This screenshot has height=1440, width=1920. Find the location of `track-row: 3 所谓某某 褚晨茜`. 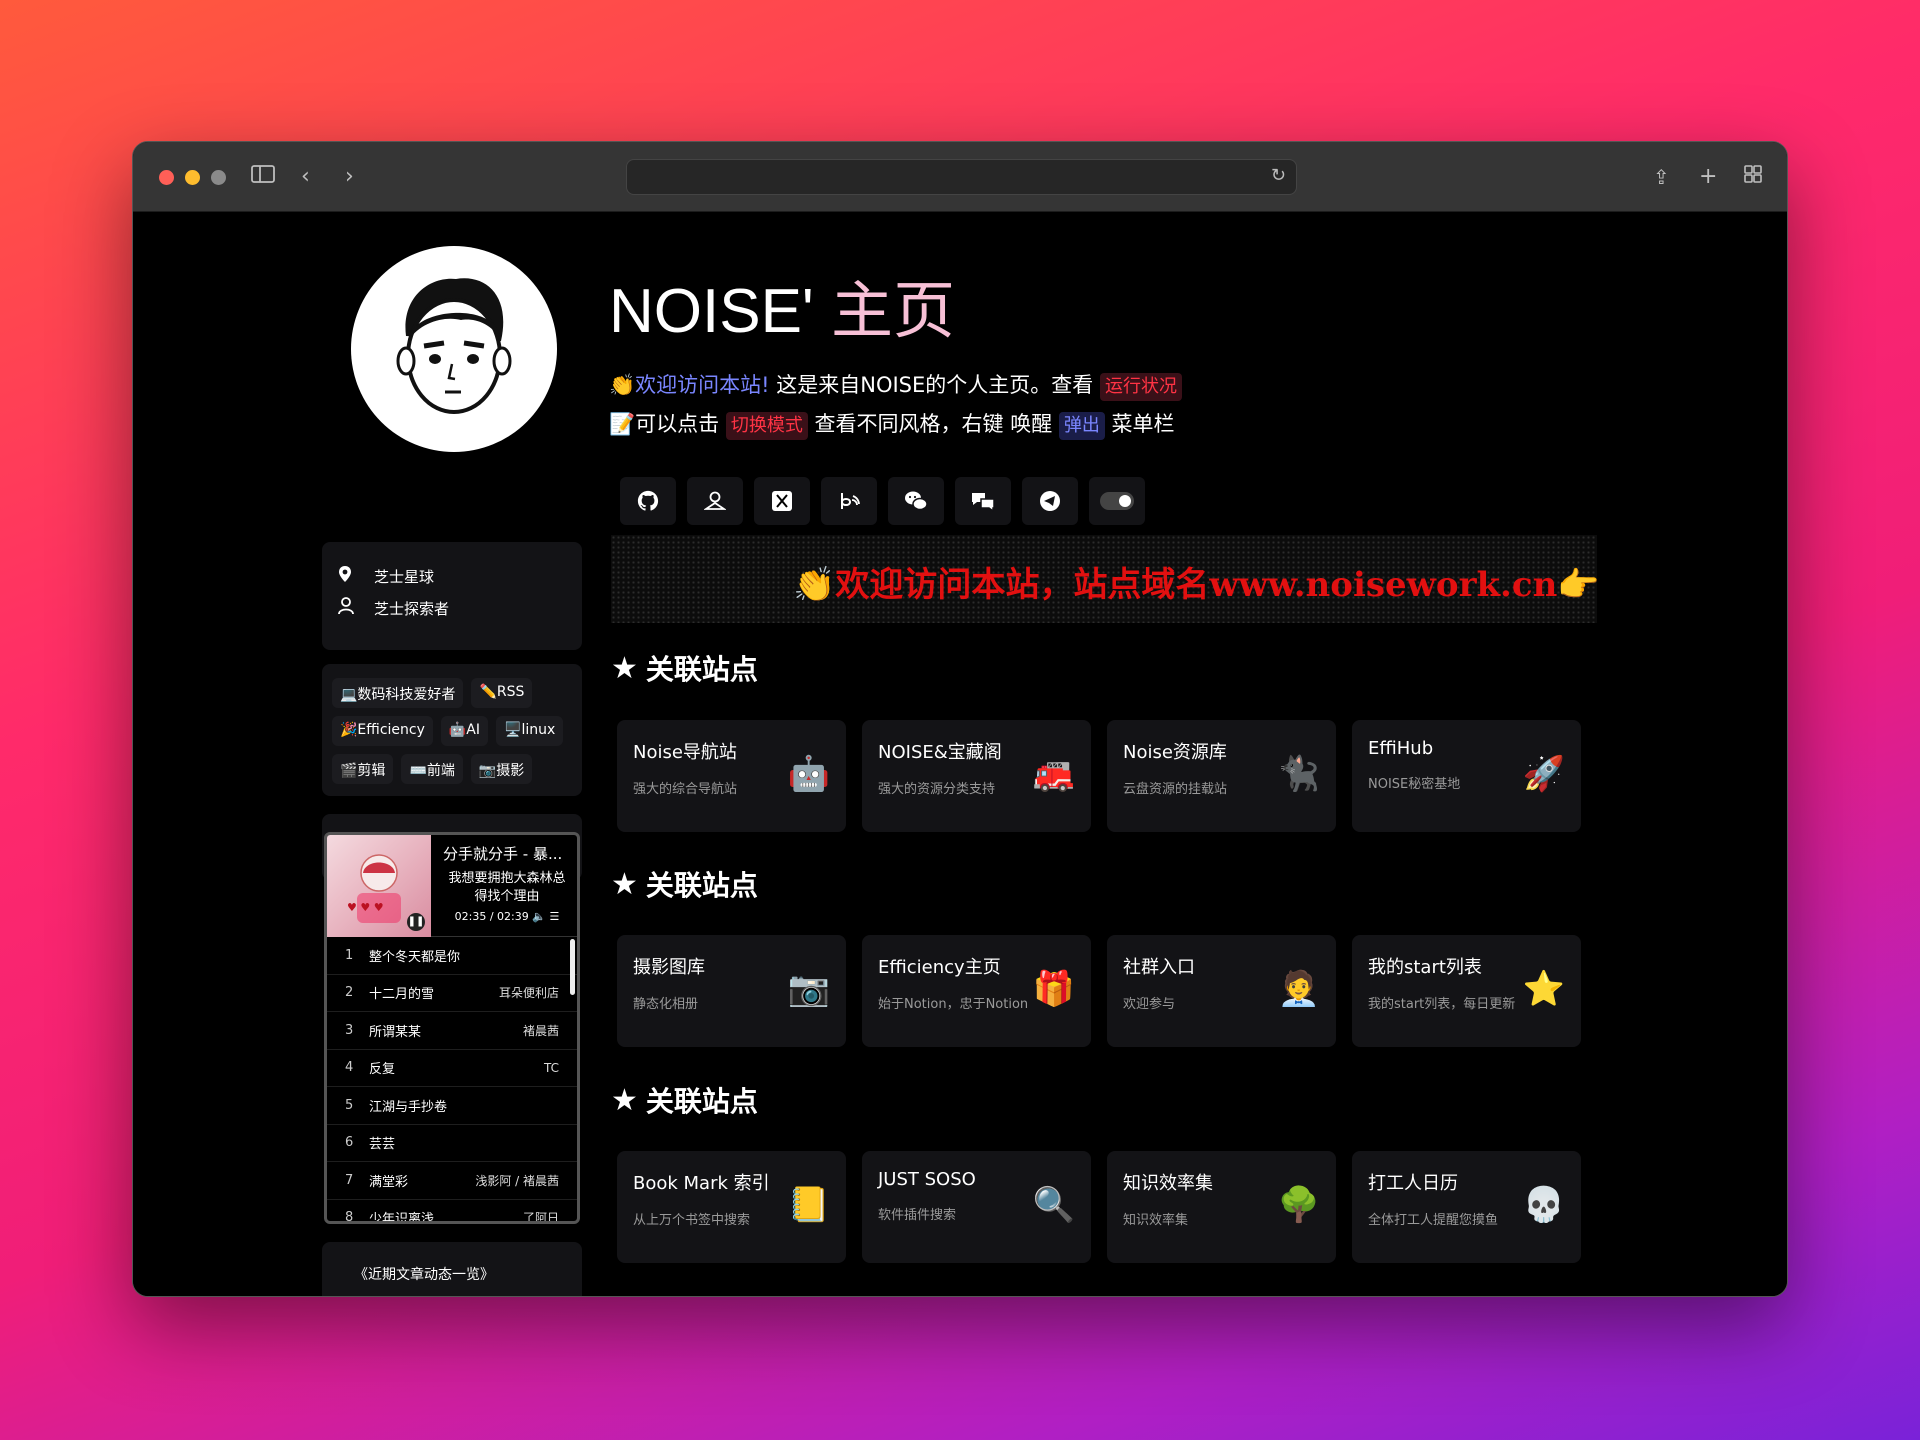

track-row: 3 所谓某某 褚晨茜 is located at coordinates (452, 1031).